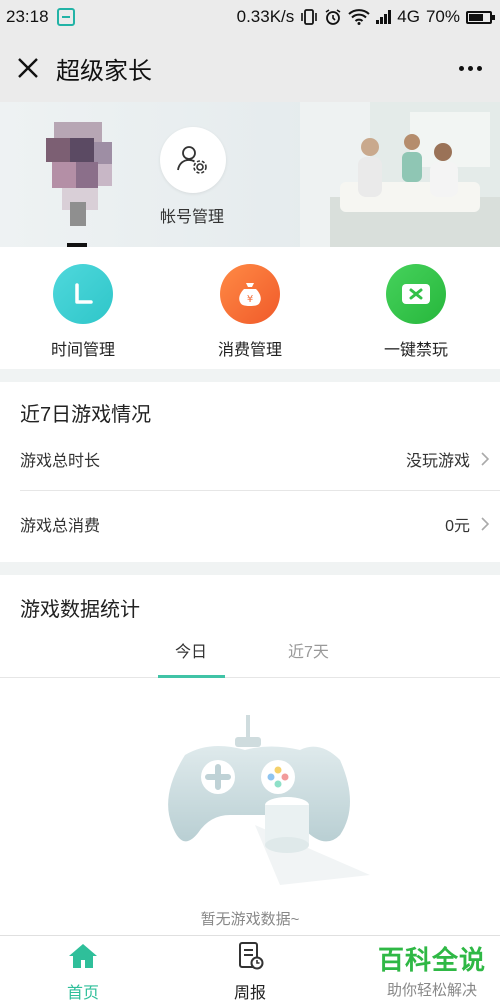 The image size is (500, 1000). I want to click on more-icon, so click(461, 68).